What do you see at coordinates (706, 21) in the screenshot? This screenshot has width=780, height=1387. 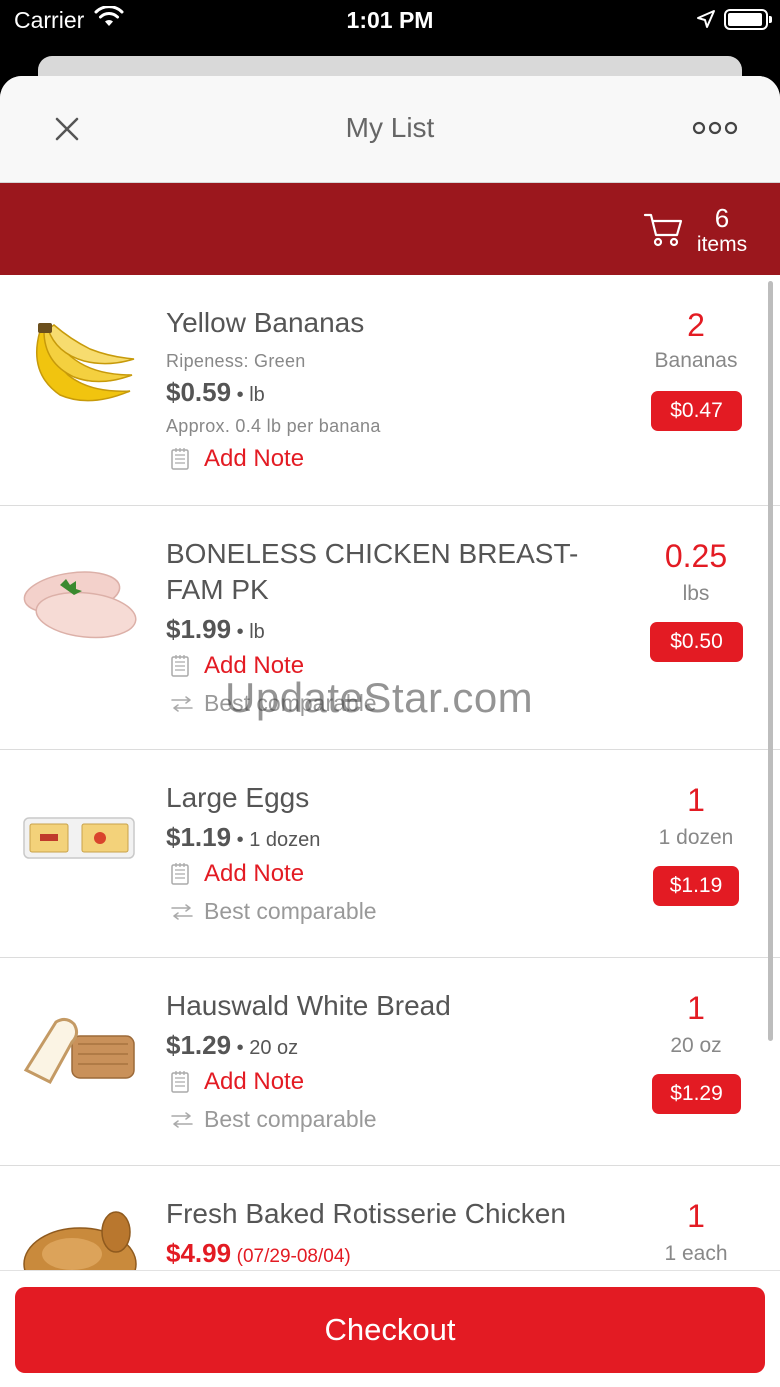 I see `location-arrow-icon` at bounding box center [706, 21].